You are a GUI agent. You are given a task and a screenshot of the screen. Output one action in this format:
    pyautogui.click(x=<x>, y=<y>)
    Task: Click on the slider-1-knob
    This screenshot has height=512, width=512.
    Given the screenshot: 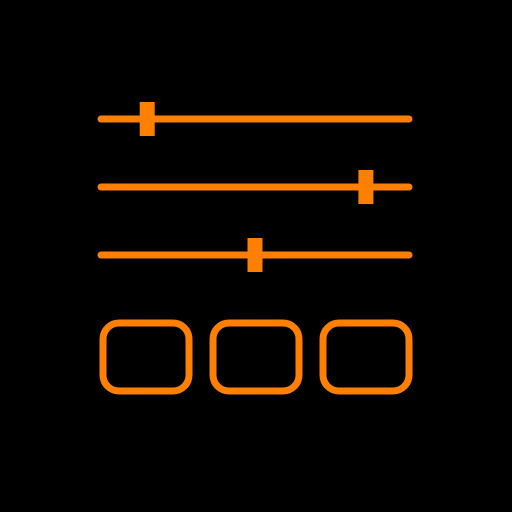 What is the action you would take?
    pyautogui.click(x=147, y=119)
    